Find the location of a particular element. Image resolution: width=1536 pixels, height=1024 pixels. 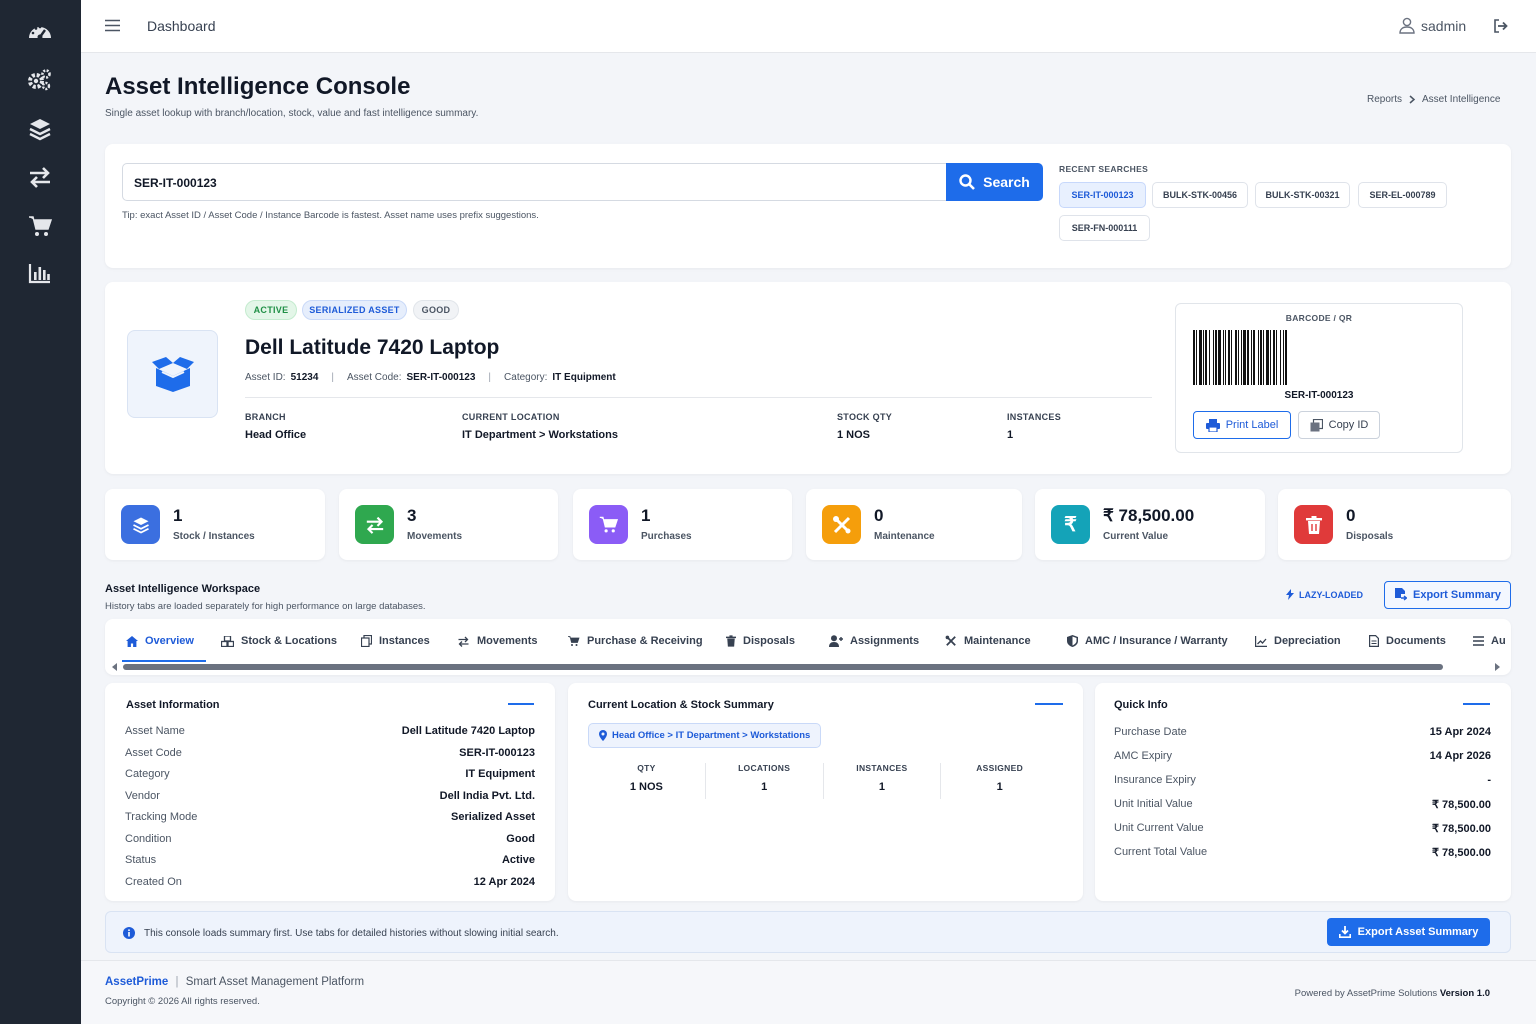

stat-label: Purchases is located at coordinates (666, 536).